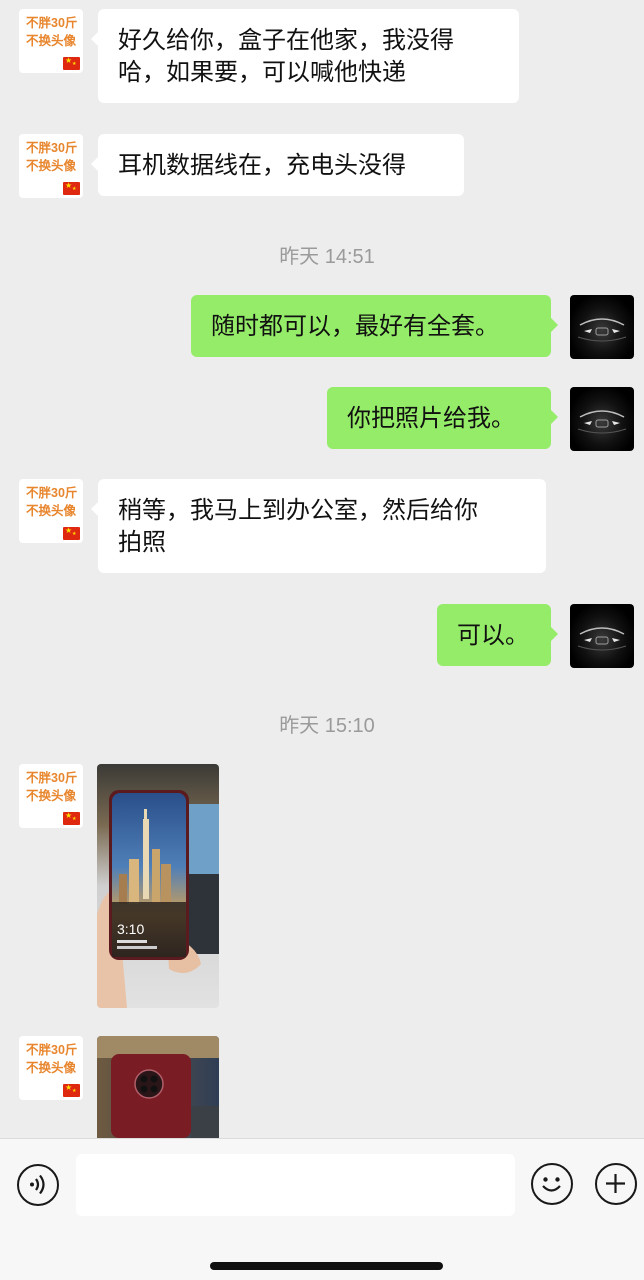  I want to click on photo-image: 3:10, so click(158, 886).